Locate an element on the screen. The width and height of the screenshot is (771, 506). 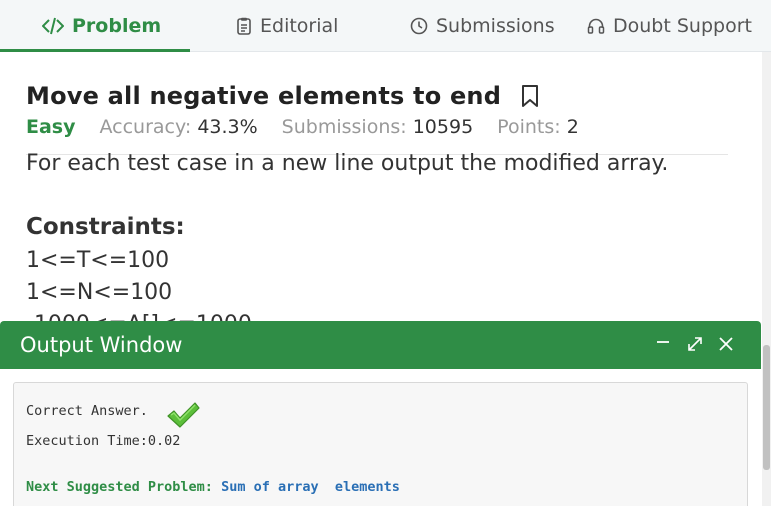
close-icon is located at coordinates (726, 344).